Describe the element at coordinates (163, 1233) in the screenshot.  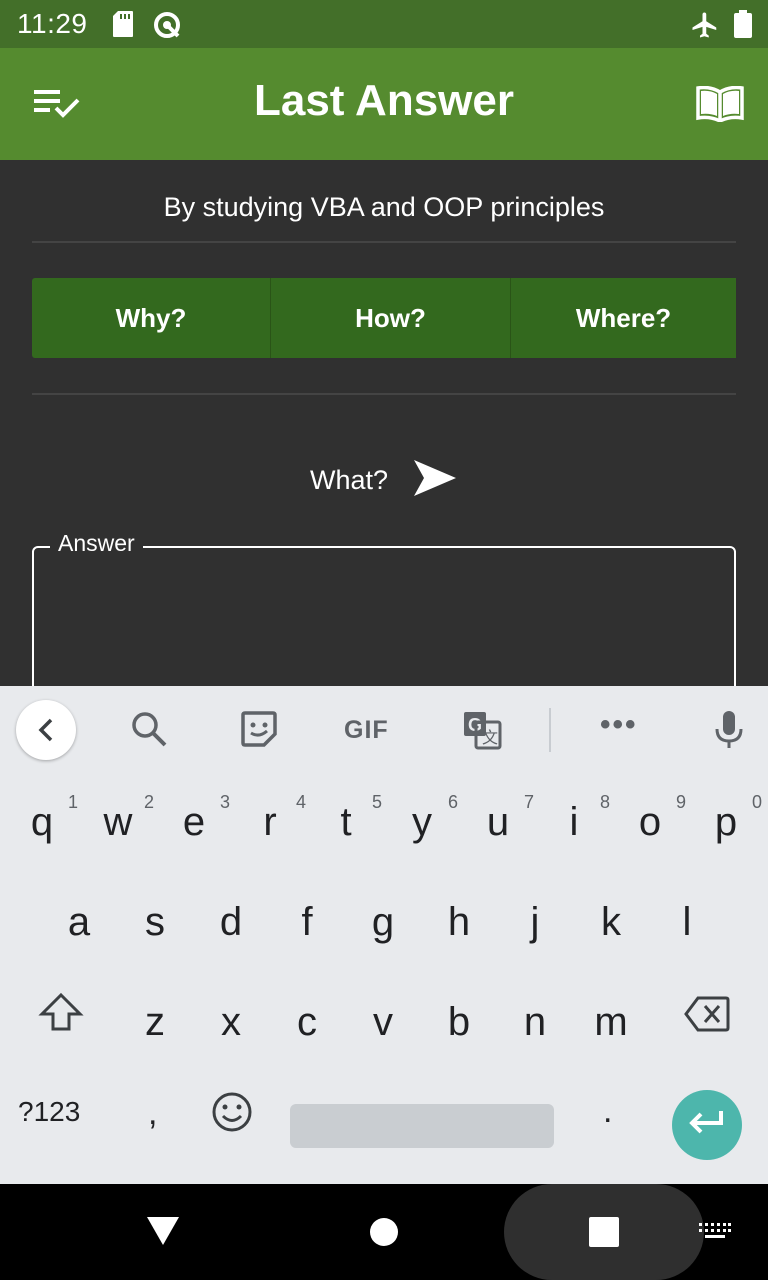
I see `back-triangle-icon` at that location.